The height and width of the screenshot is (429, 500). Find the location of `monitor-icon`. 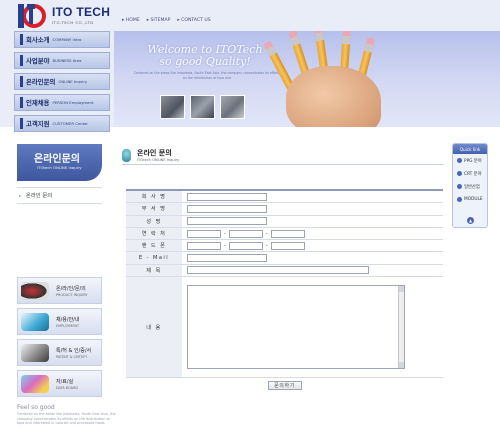

monitor-icon is located at coordinates (35, 322).